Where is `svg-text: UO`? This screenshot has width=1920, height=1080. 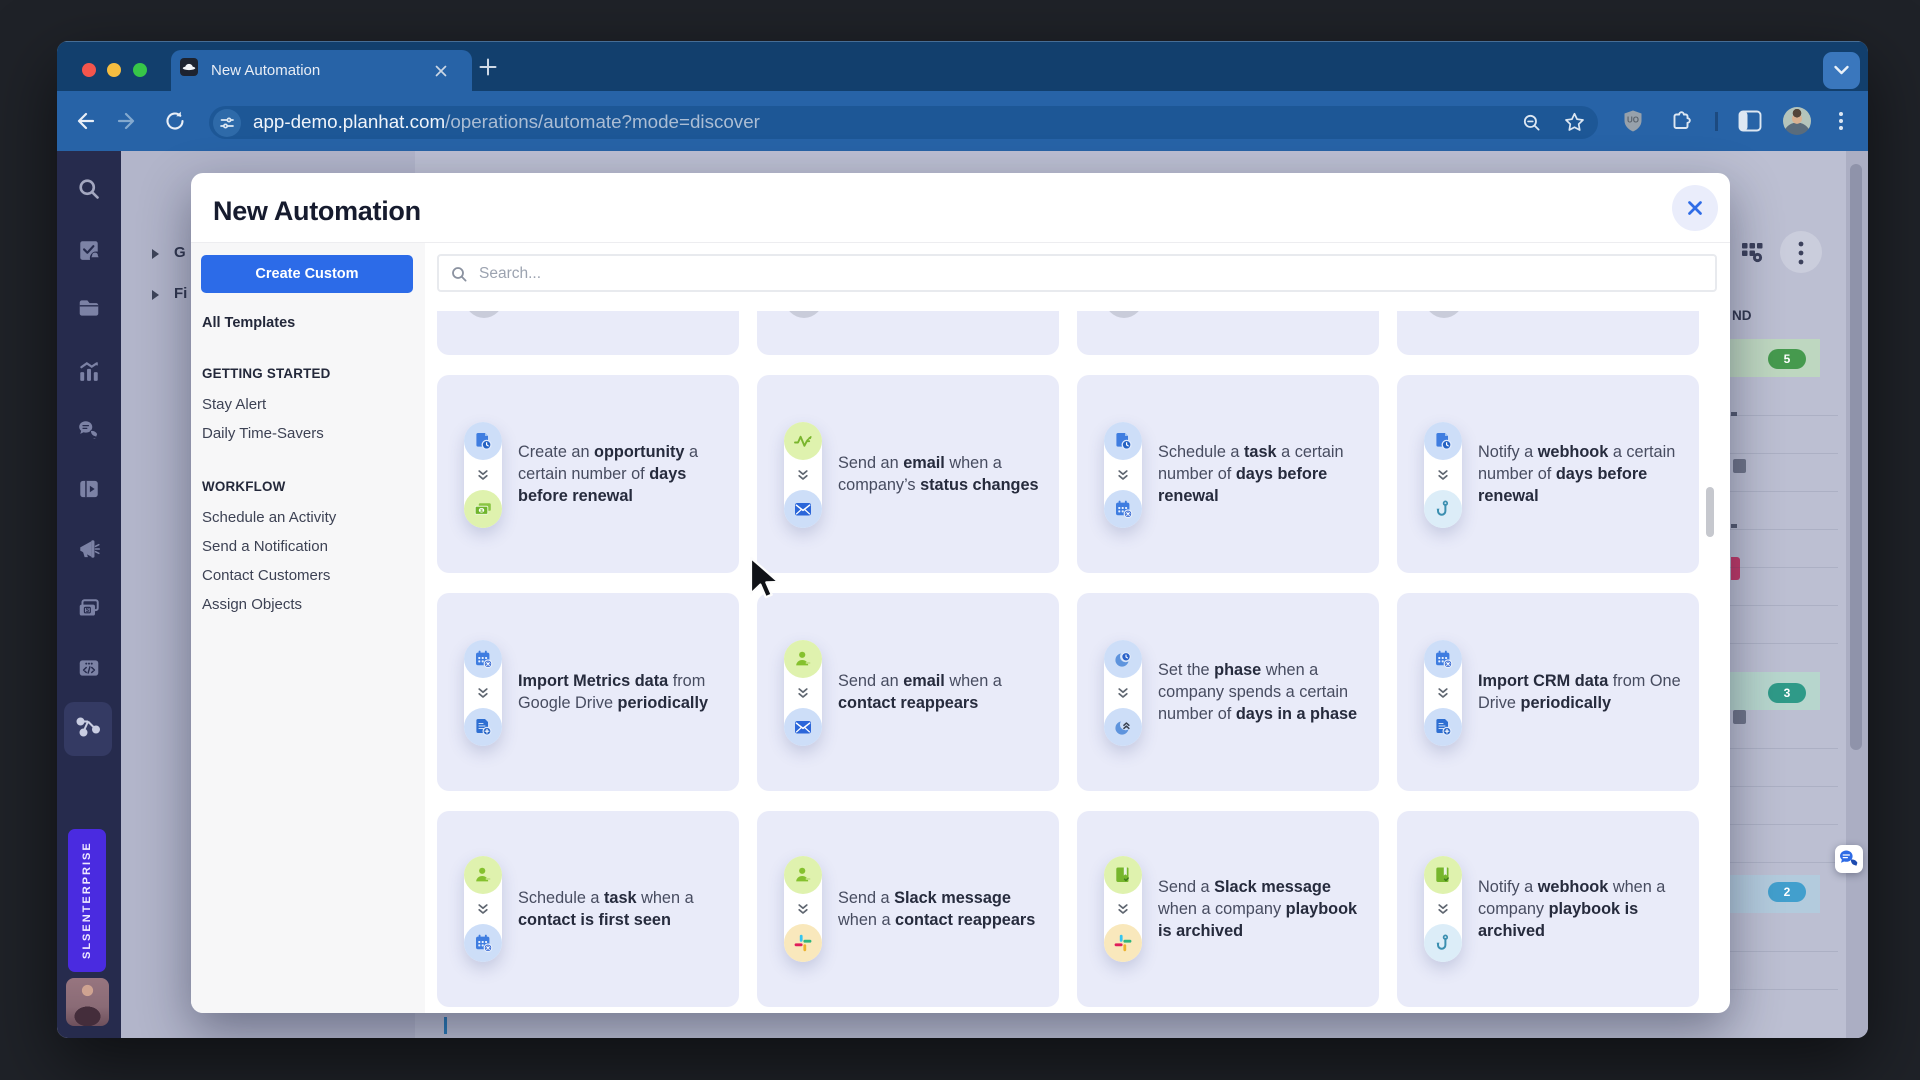 svg-text: UO is located at coordinates (1633, 120).